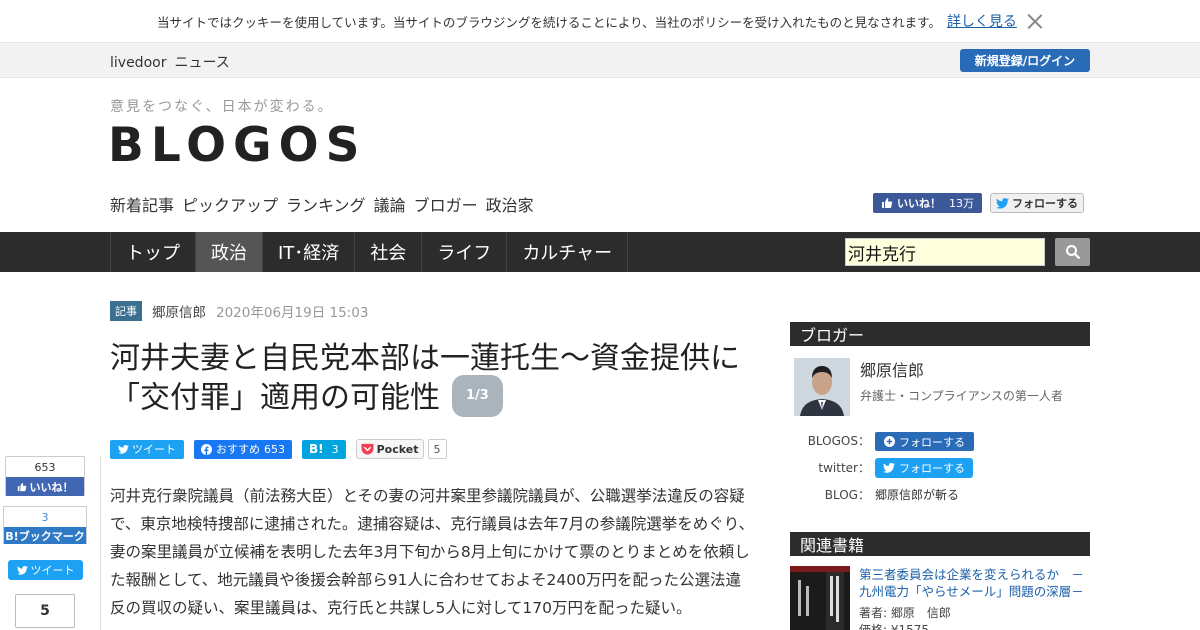 Image resolution: width=1200 pixels, height=630 pixels. I want to click on pocket-button: Pocket, so click(389, 449).